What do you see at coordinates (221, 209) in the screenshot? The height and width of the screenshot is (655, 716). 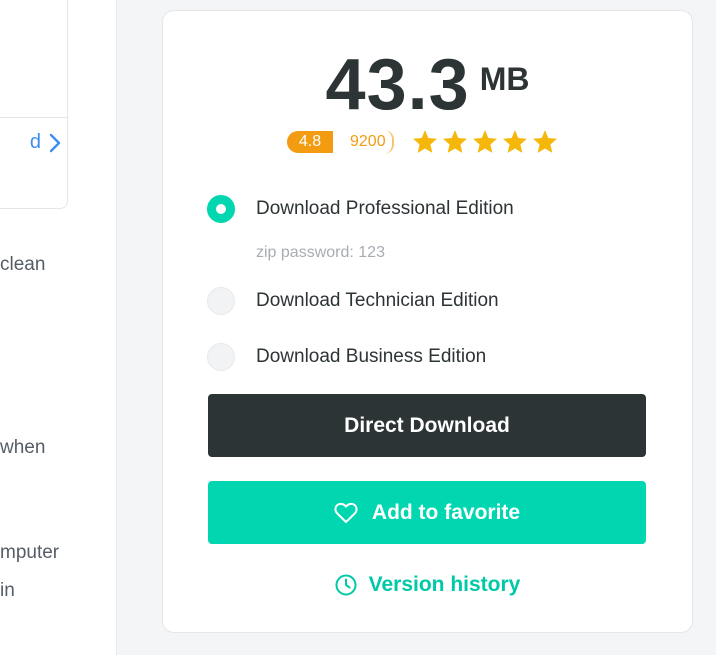 I see `radio-selected` at bounding box center [221, 209].